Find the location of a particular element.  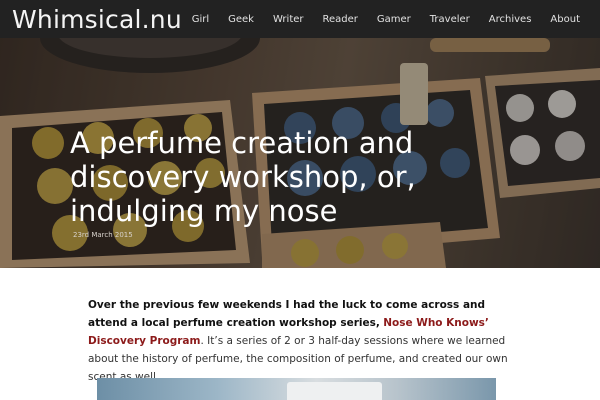

site-title: Whimsical.nu is located at coordinates (97, 20).